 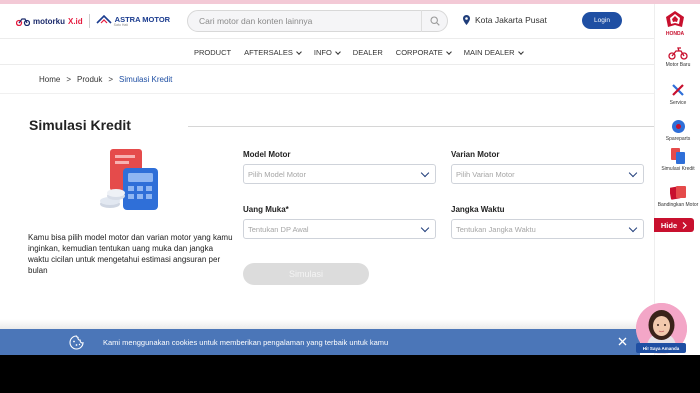 I want to click on breadcrumb-produk: Produk, so click(x=89, y=79).